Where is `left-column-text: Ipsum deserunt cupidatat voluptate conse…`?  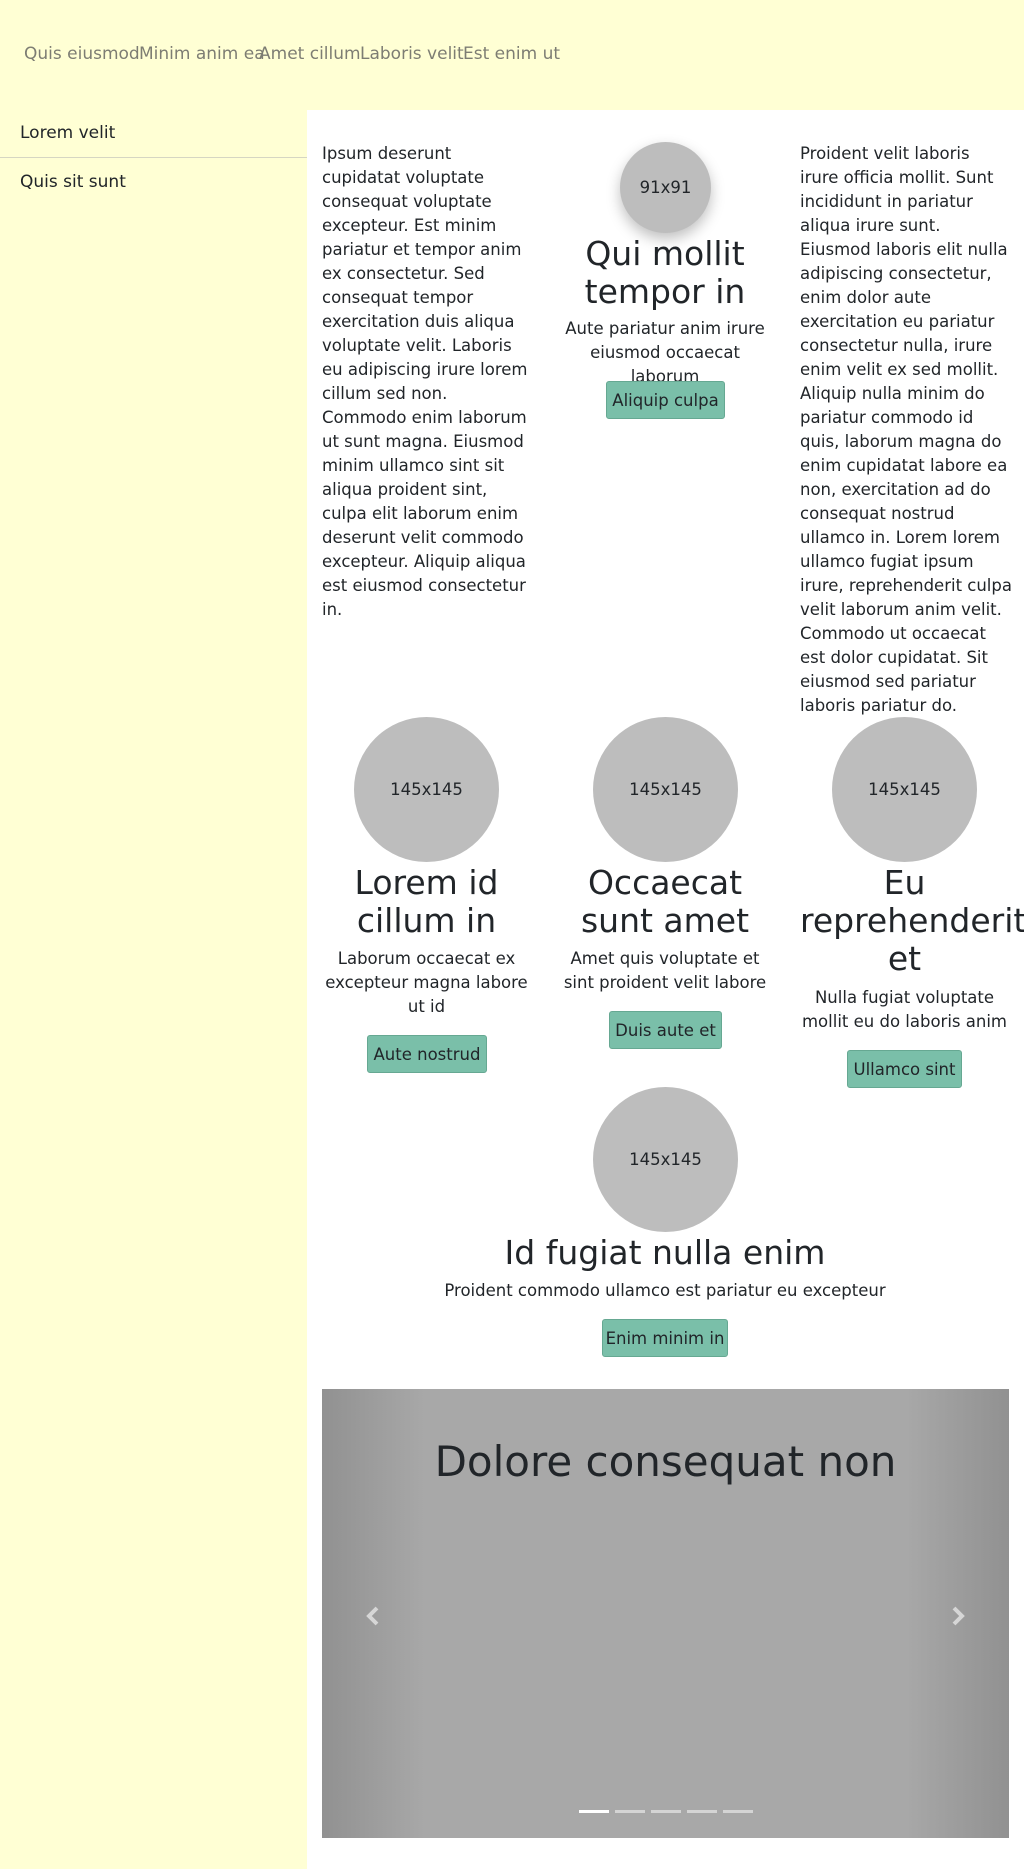
left-column-text: Ipsum deserunt cupidatat voluptate conse… is located at coordinates (425, 381).